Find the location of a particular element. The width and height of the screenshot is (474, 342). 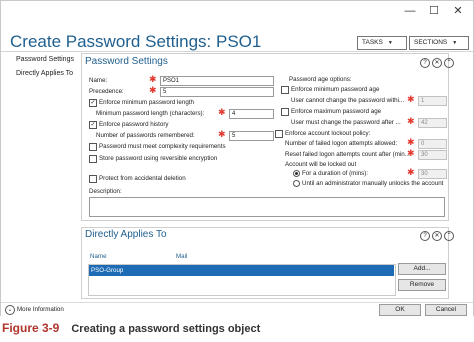

lockout-label: Enforce account lockout policy: is located at coordinates (328, 133).